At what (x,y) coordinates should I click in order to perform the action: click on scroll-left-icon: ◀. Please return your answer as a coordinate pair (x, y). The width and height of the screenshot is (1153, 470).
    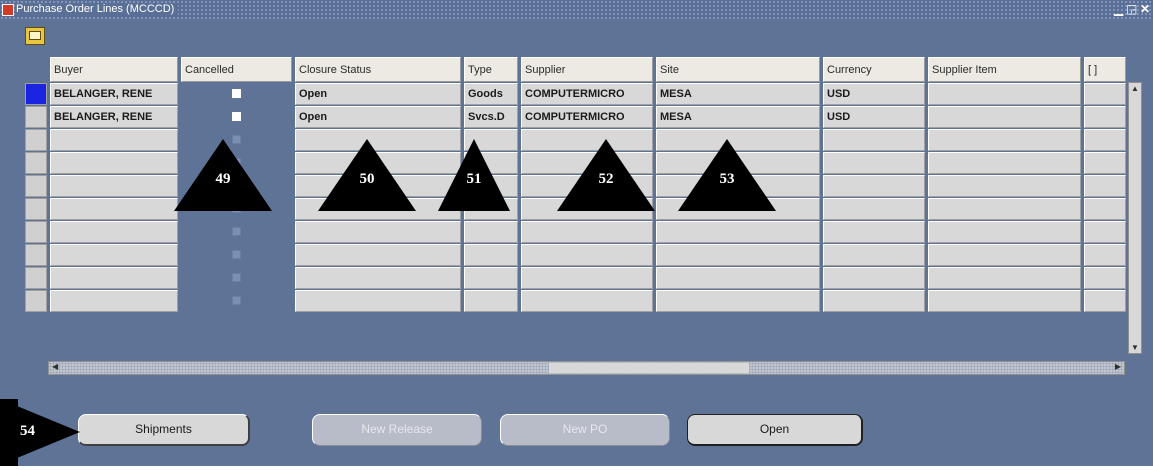
    Looking at the image, I should click on (55, 366).